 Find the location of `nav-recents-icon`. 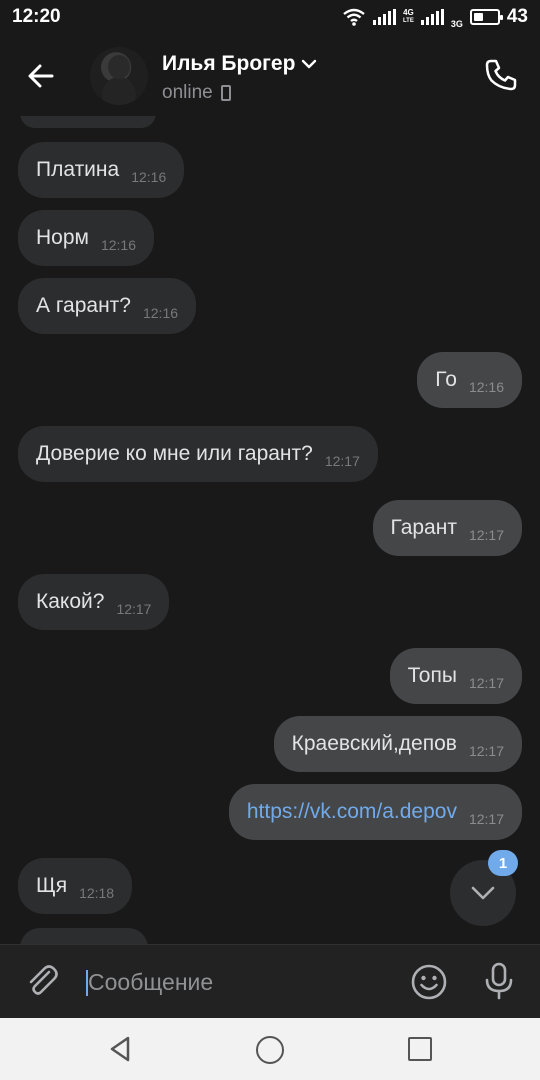

nav-recents-icon is located at coordinates (420, 1049).